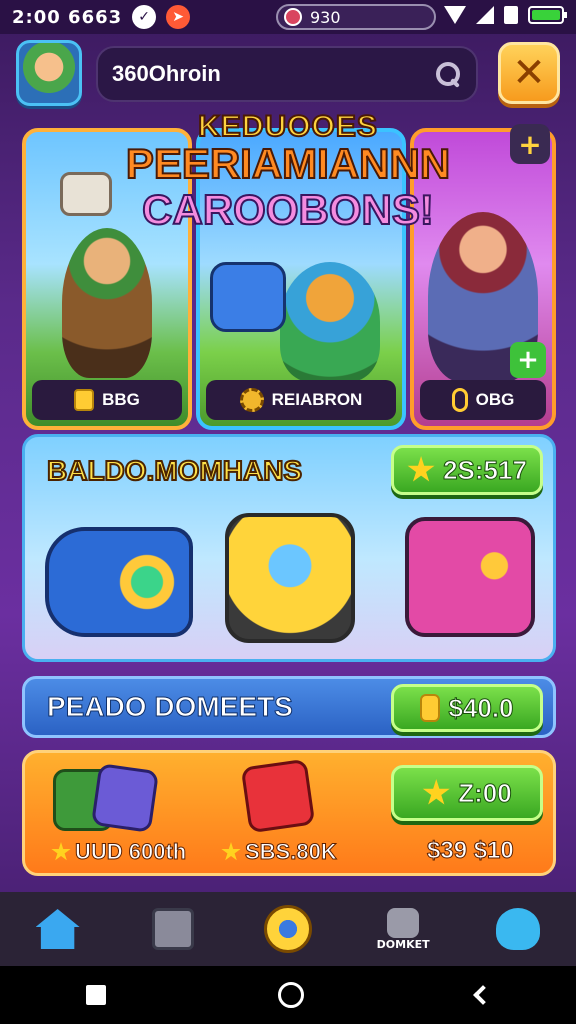 Image resolution: width=576 pixels, height=1024 pixels. Describe the element at coordinates (178, 17) in the screenshot. I see `game-notification-icon: ➤` at that location.